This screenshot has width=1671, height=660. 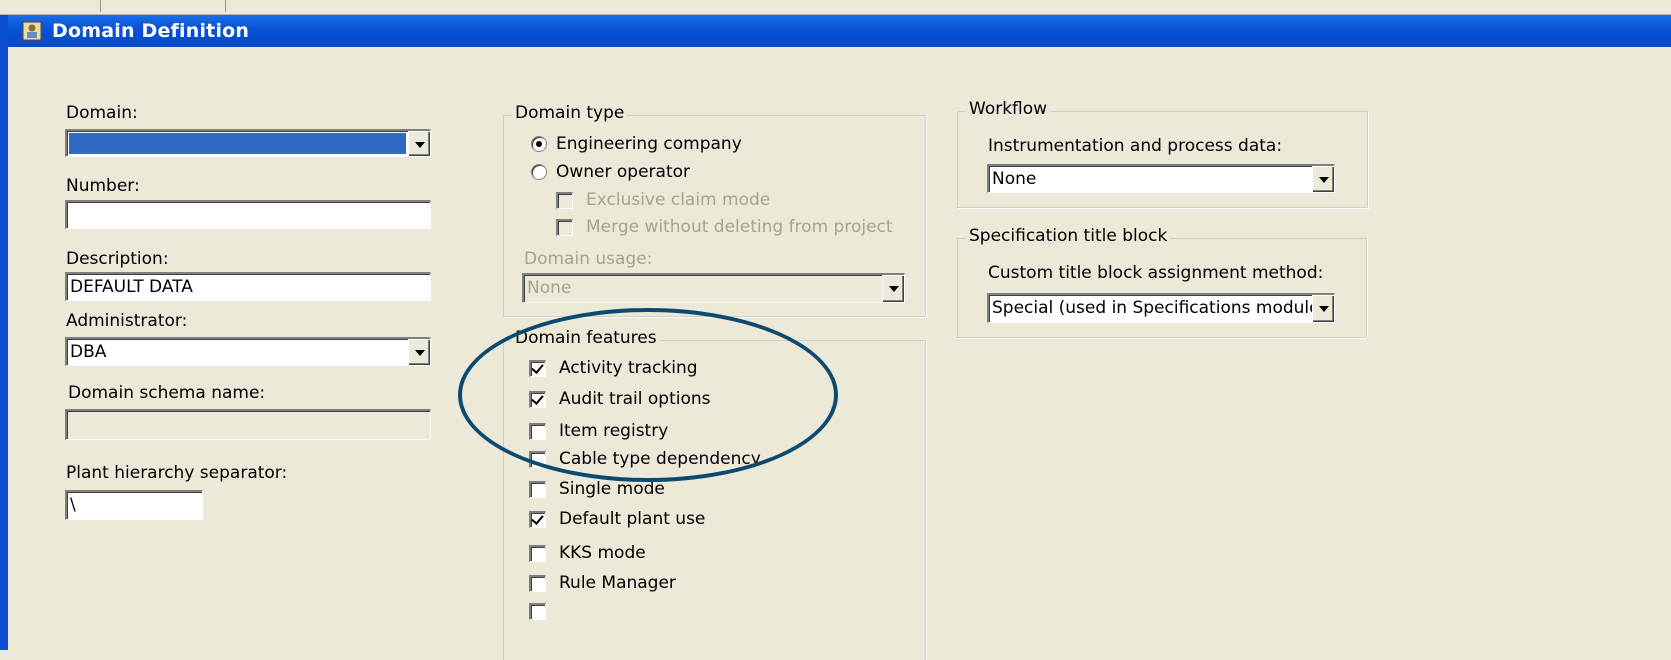 What do you see at coordinates (617, 583) in the screenshot?
I see `rule-manager-label: Rule Manager` at bounding box center [617, 583].